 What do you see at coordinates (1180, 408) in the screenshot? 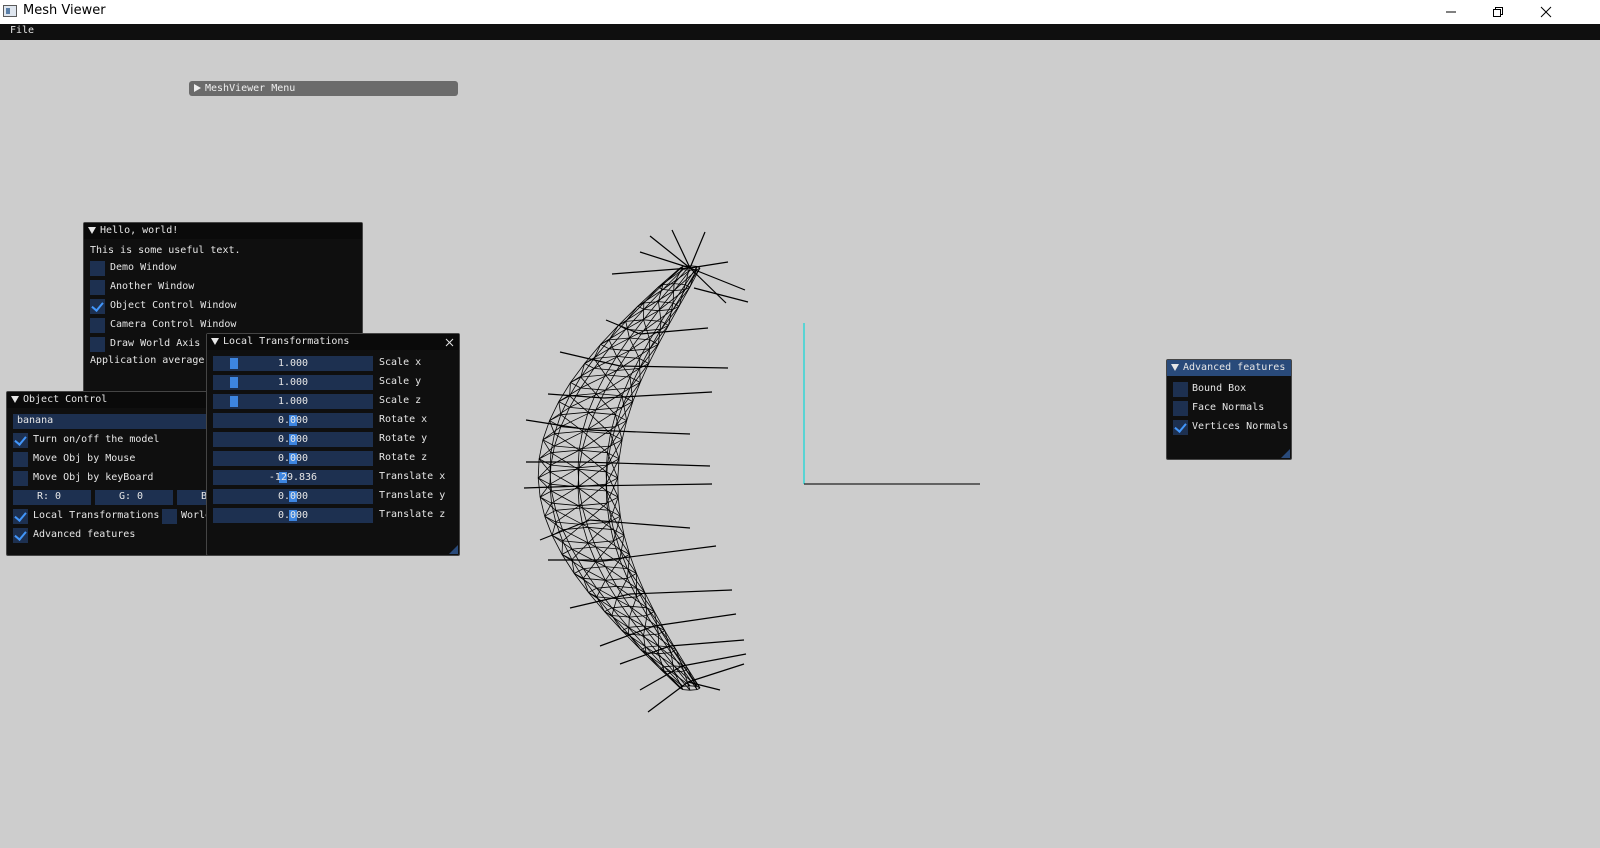
I see `face-normals-checkbox` at bounding box center [1180, 408].